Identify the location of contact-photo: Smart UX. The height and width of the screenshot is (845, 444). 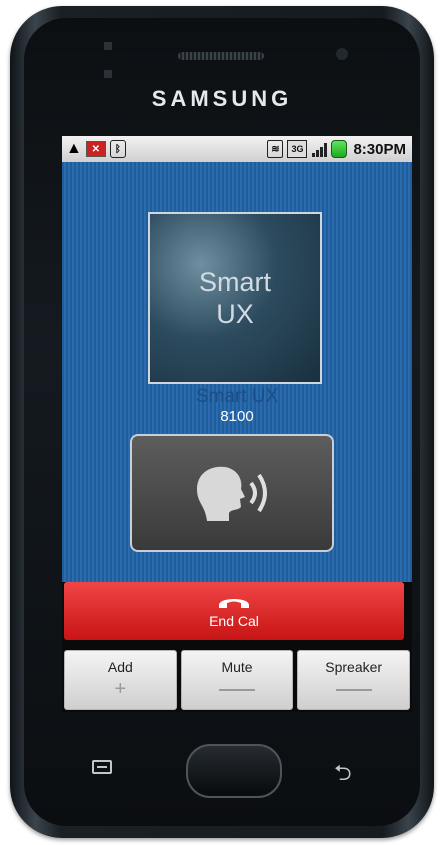
(235, 298).